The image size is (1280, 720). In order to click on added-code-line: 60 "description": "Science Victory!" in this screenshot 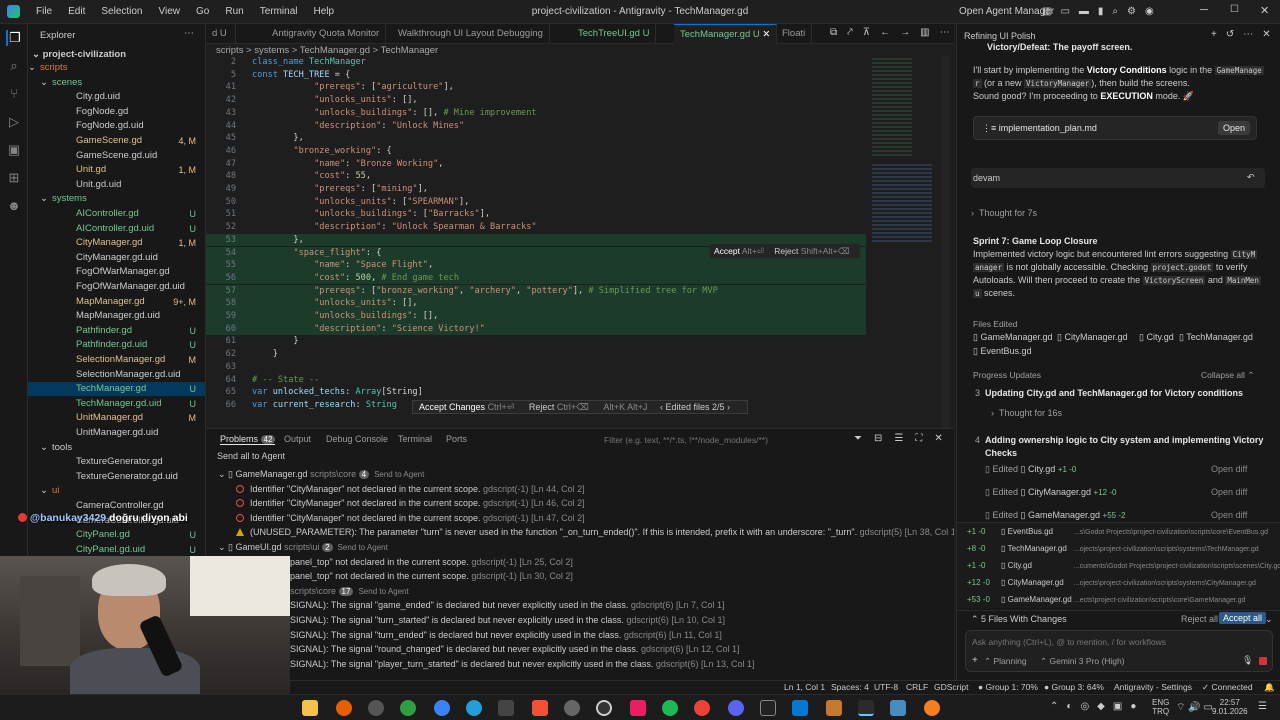, I will do `click(536, 329)`.